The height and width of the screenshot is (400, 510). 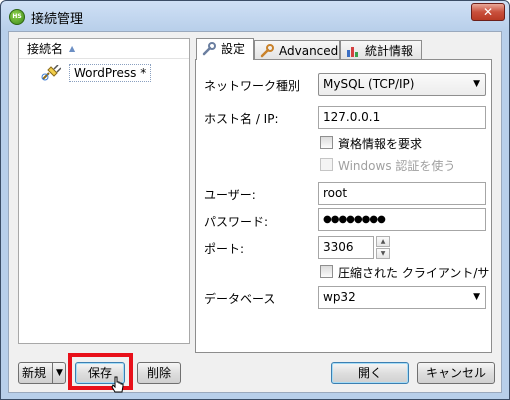 What do you see at coordinates (352, 52) in the screenshot?
I see `bar-chart-icon` at bounding box center [352, 52].